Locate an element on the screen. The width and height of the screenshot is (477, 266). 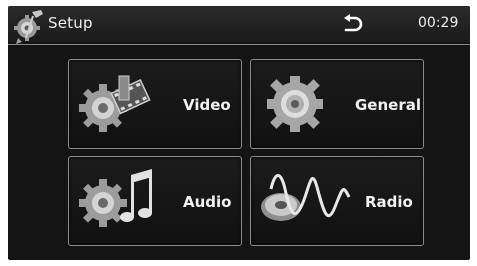
audio-label: Audio is located at coordinates (207, 202).